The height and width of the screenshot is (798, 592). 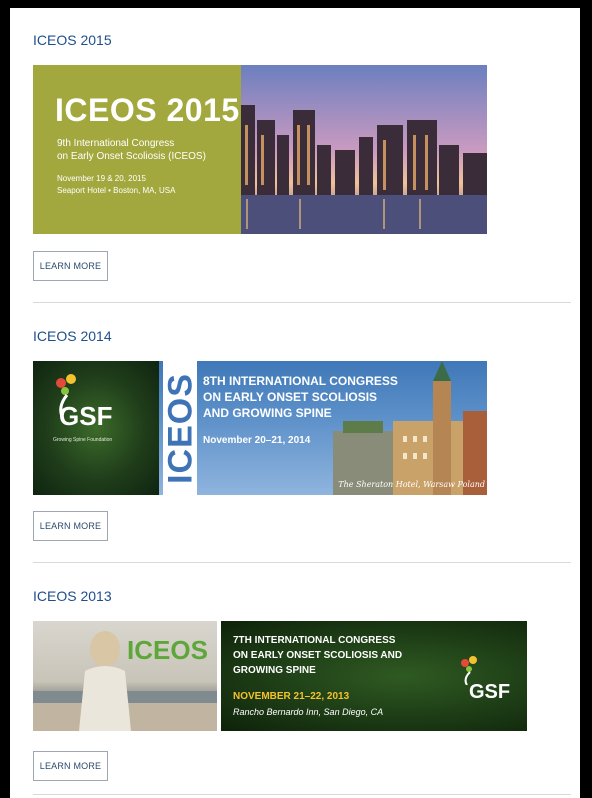 I want to click on banner-line2: ON EARLY ONSET SCOLIOSIS AND, so click(x=318, y=655).